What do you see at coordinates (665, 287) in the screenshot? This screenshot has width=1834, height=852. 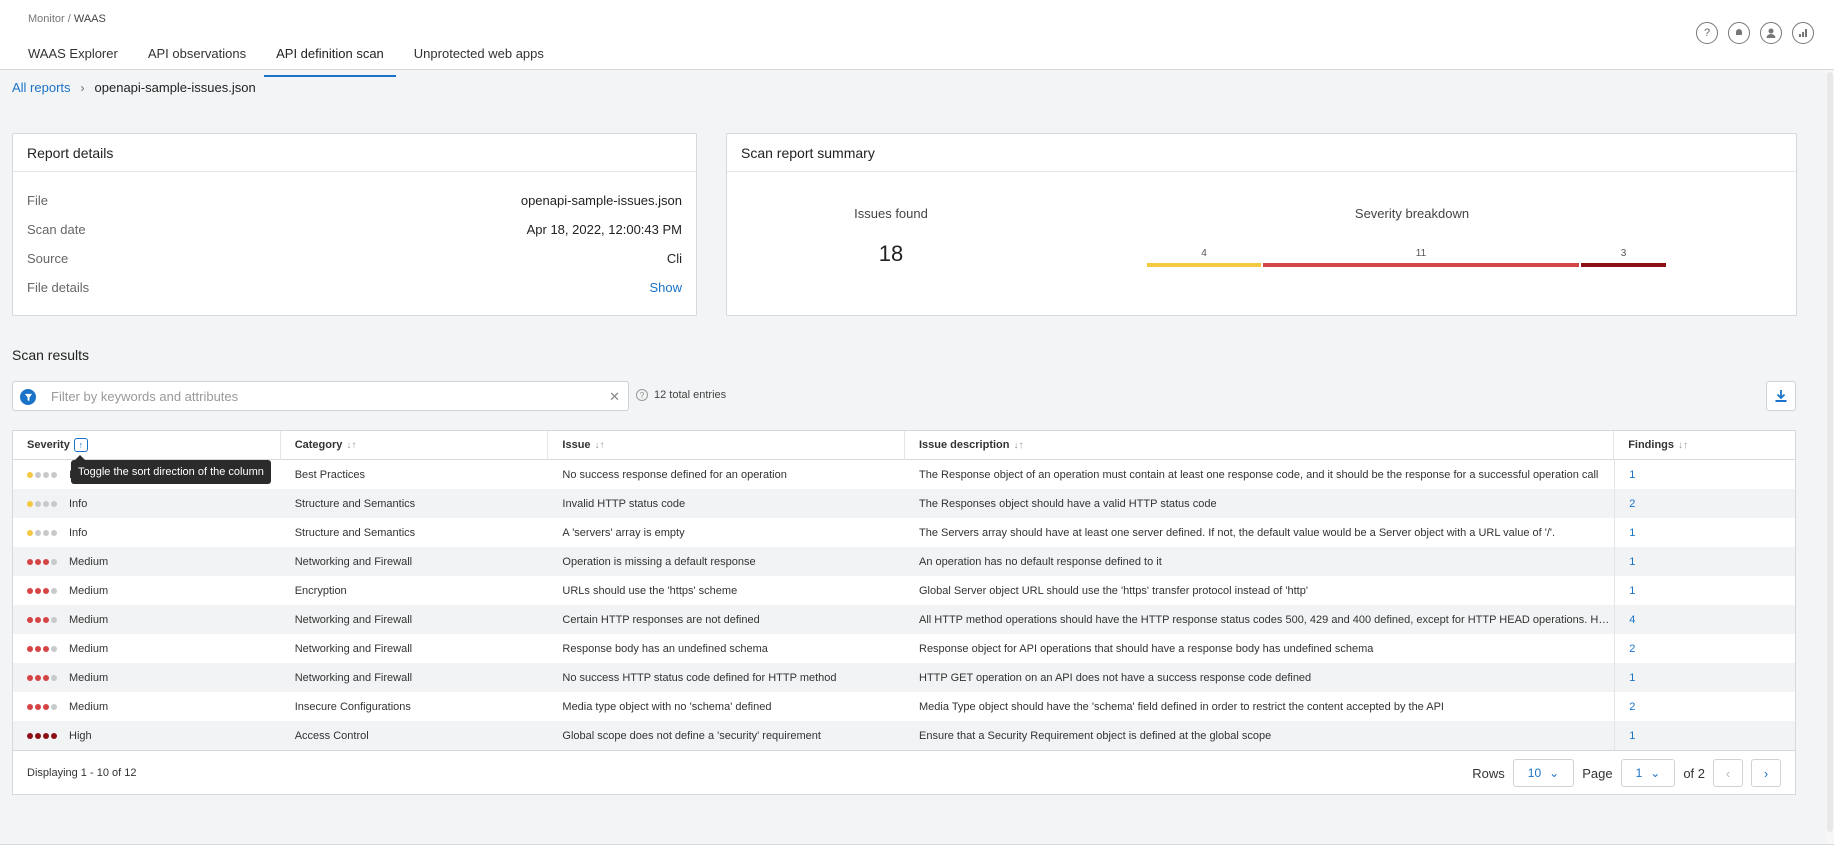 I see `show-file-details-link: Show` at bounding box center [665, 287].